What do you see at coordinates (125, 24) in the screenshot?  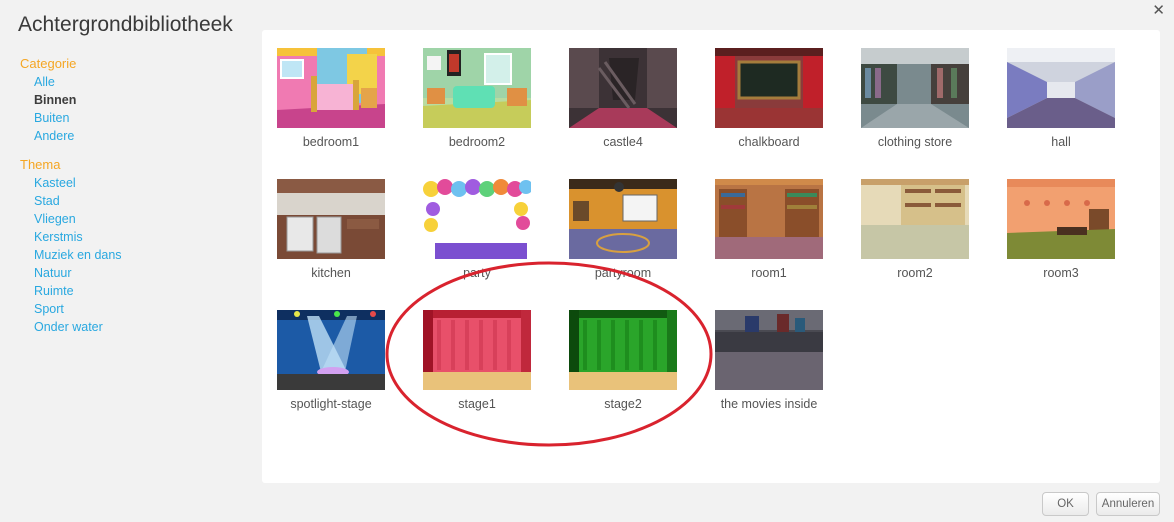 I see `dialog-title: Achtergrondbibliotheek` at bounding box center [125, 24].